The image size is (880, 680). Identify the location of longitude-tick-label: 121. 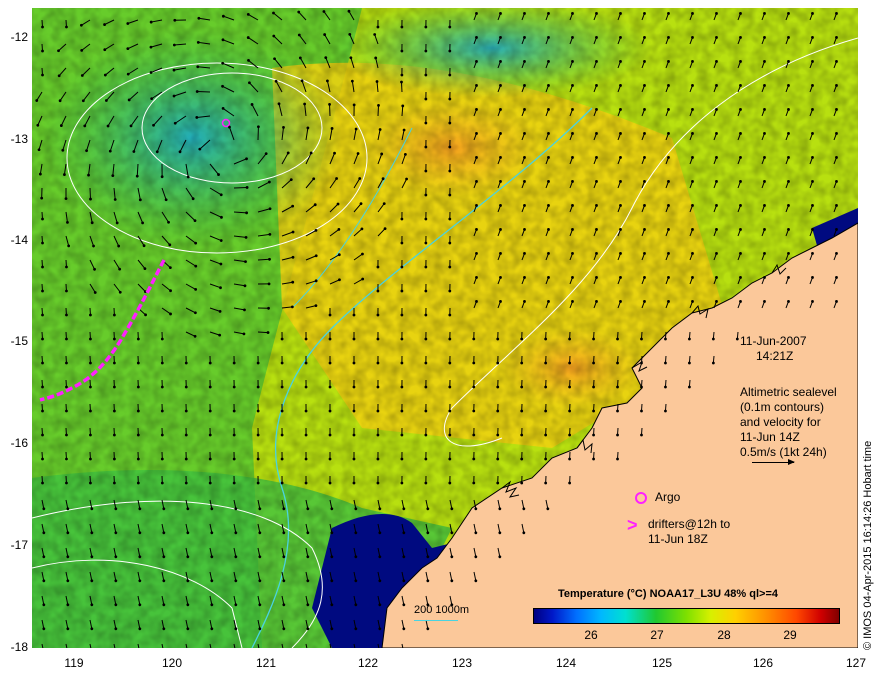
(266, 663).